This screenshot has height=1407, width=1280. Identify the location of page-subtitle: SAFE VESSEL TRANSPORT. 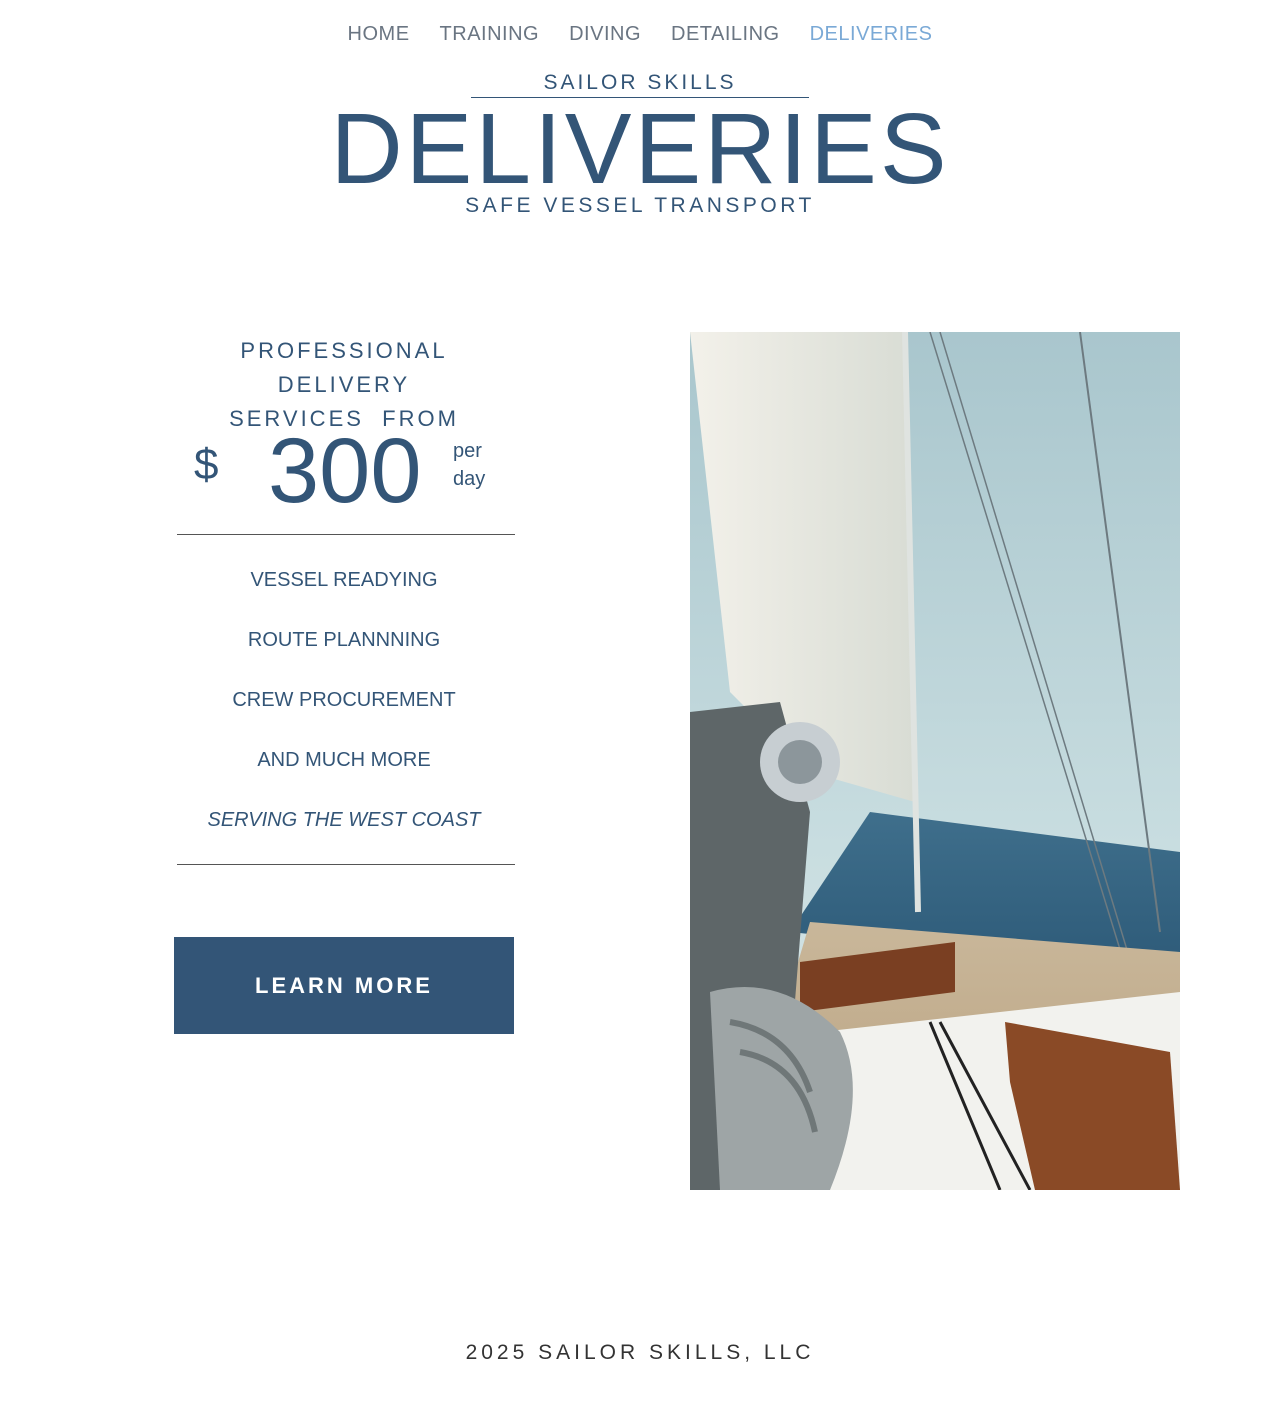
(640, 205).